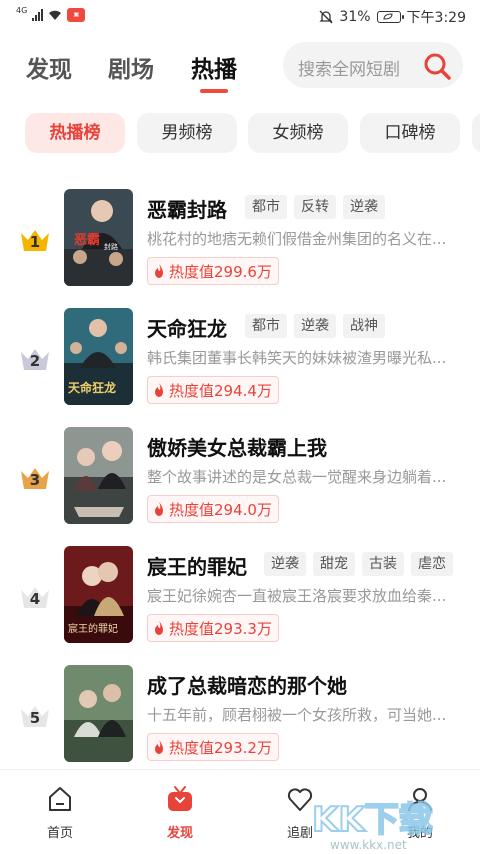 The image size is (480, 854). I want to click on chip-label: 热播榜, so click(75, 133).